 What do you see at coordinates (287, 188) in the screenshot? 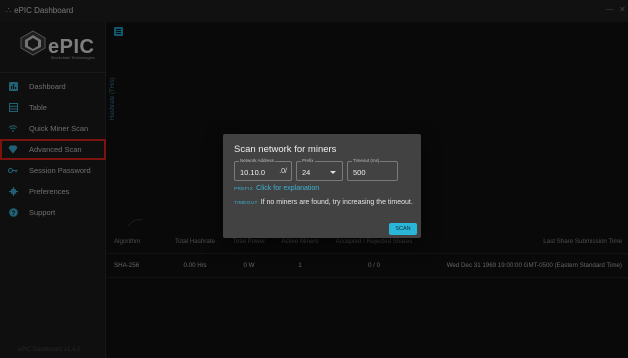
I see `prefix-explanation-link: Click for explanation` at bounding box center [287, 188].